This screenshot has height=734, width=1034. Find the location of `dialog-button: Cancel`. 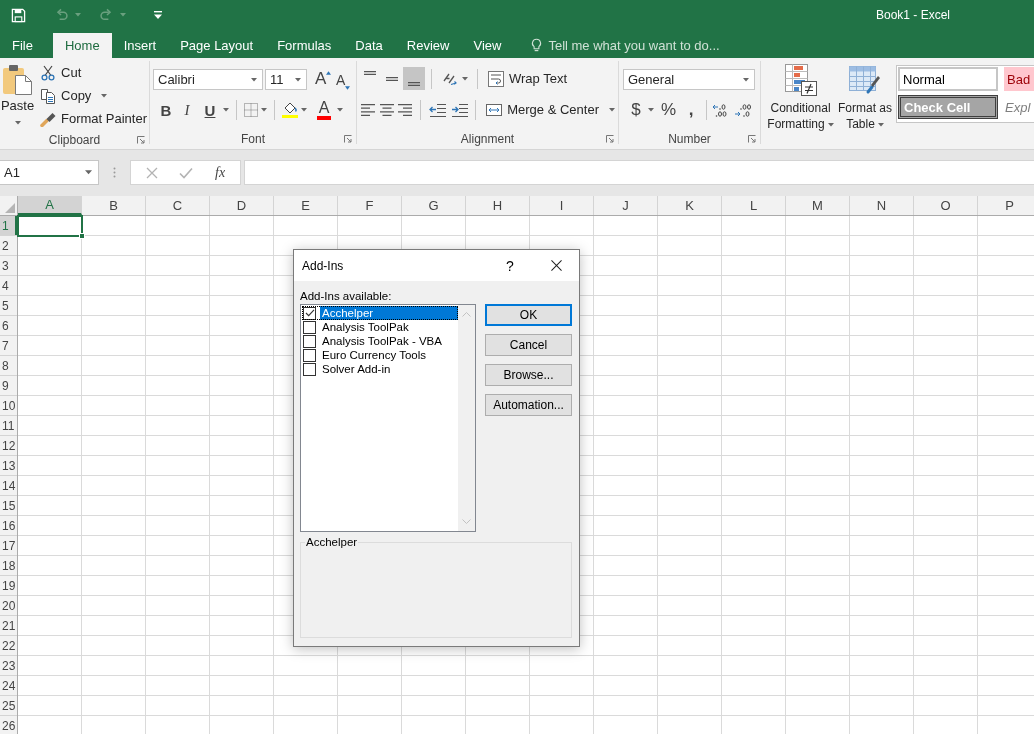

dialog-button: Cancel is located at coordinates (528, 345).